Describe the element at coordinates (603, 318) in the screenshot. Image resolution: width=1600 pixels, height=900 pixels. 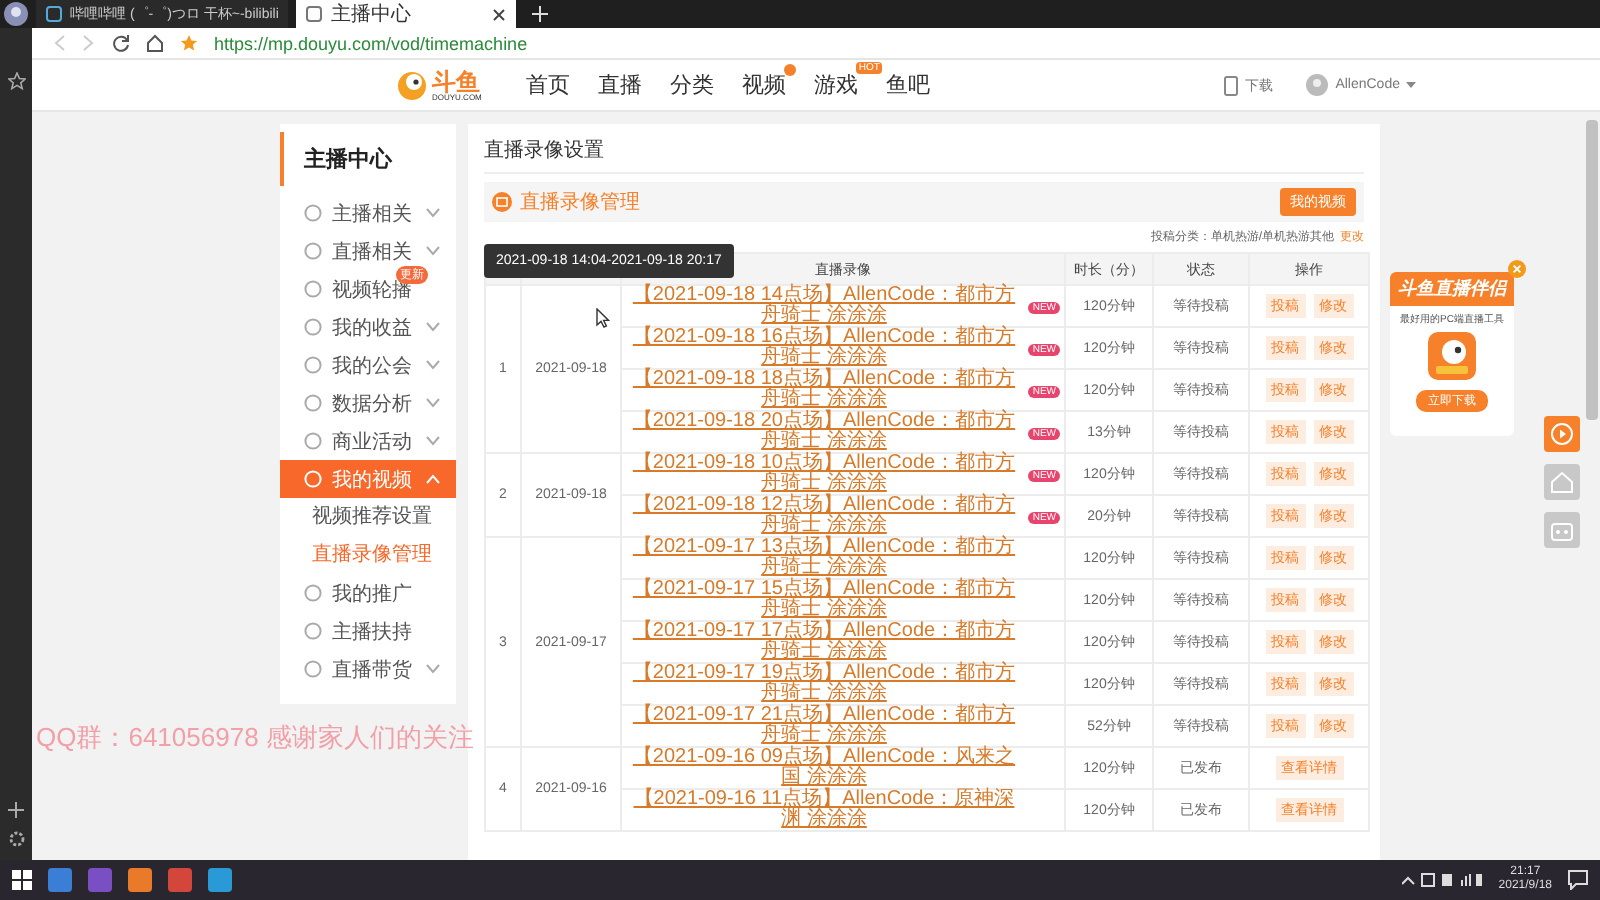
I see `cursor-icon` at that location.